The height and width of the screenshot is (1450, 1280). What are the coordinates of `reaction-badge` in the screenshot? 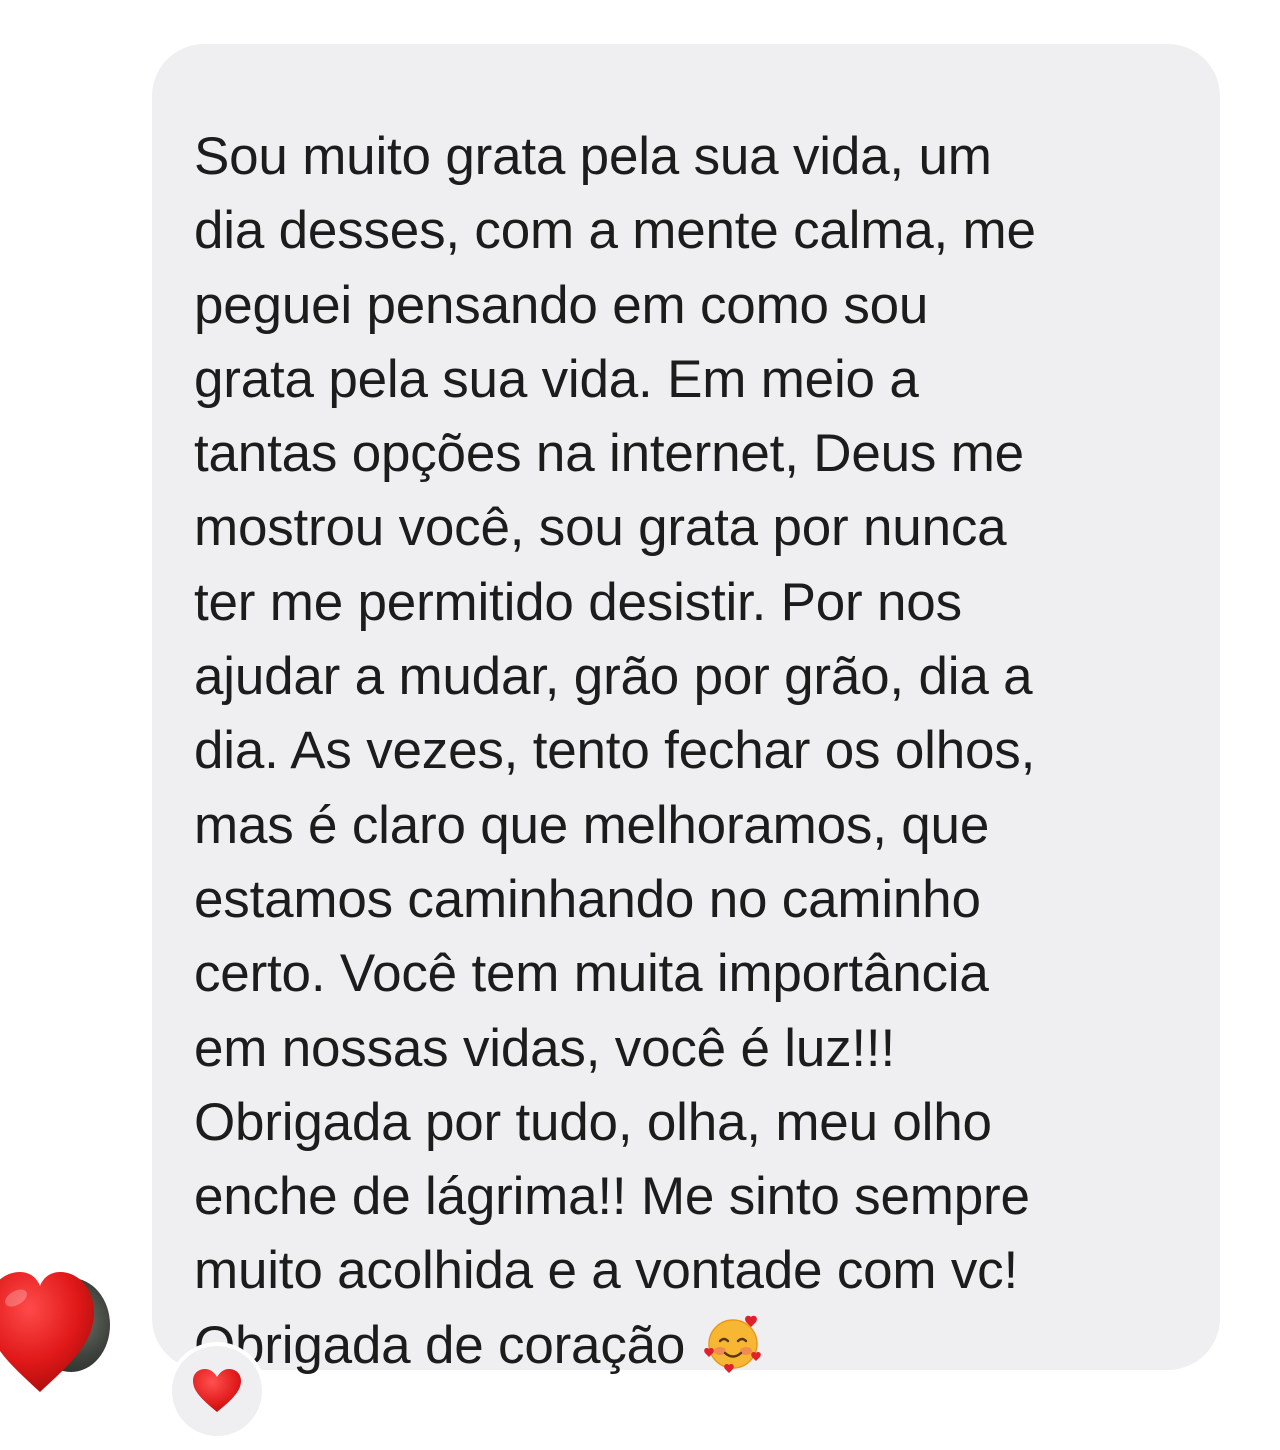 It's located at (217, 1391).